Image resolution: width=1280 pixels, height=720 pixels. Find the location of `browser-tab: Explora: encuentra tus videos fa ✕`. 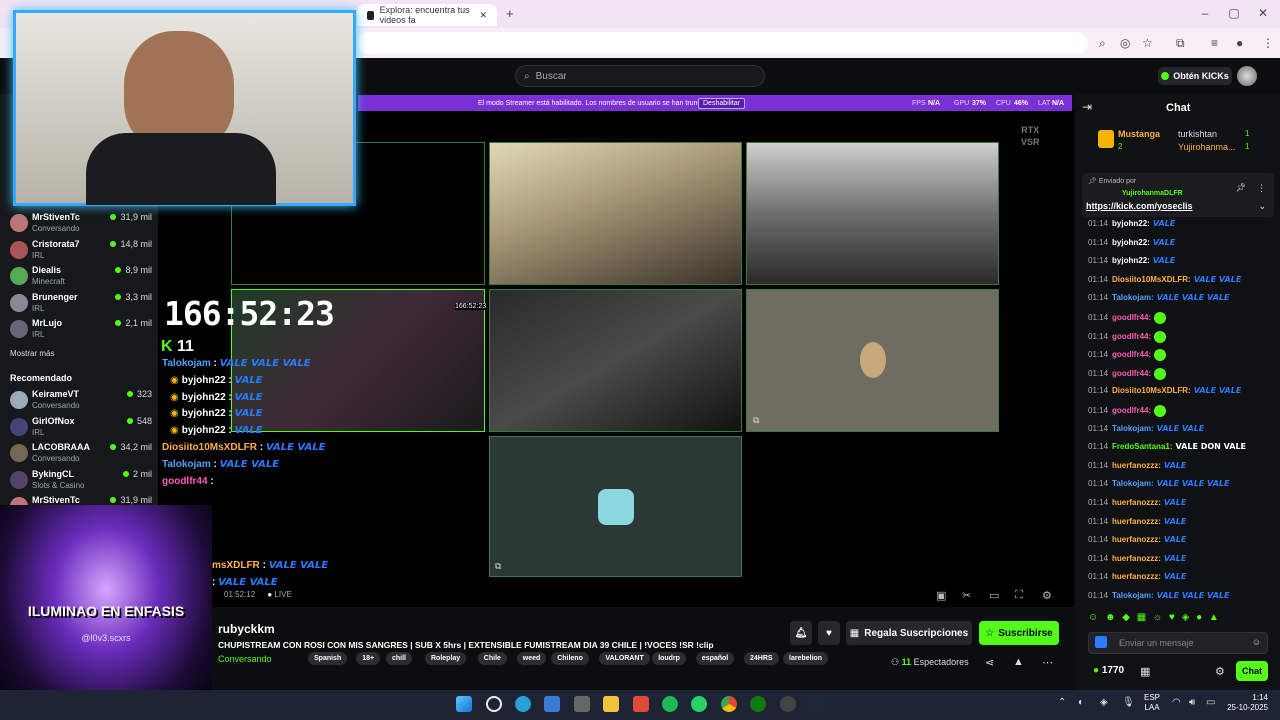

browser-tab: Explora: encuentra tus videos fa ✕ is located at coordinates (427, 15).